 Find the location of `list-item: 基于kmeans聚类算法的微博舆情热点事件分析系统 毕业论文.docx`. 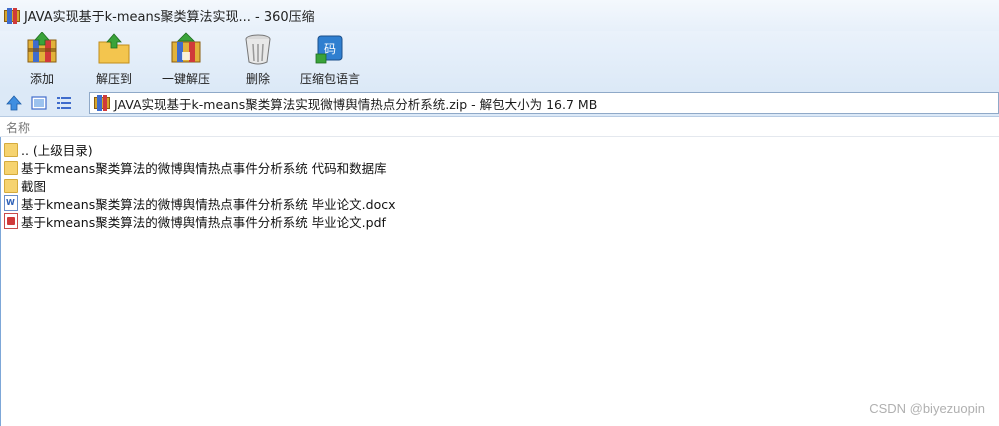

list-item: 基于kmeans聚类算法的微博舆情热点事件分析系统 毕业论文.docx is located at coordinates (499, 203).